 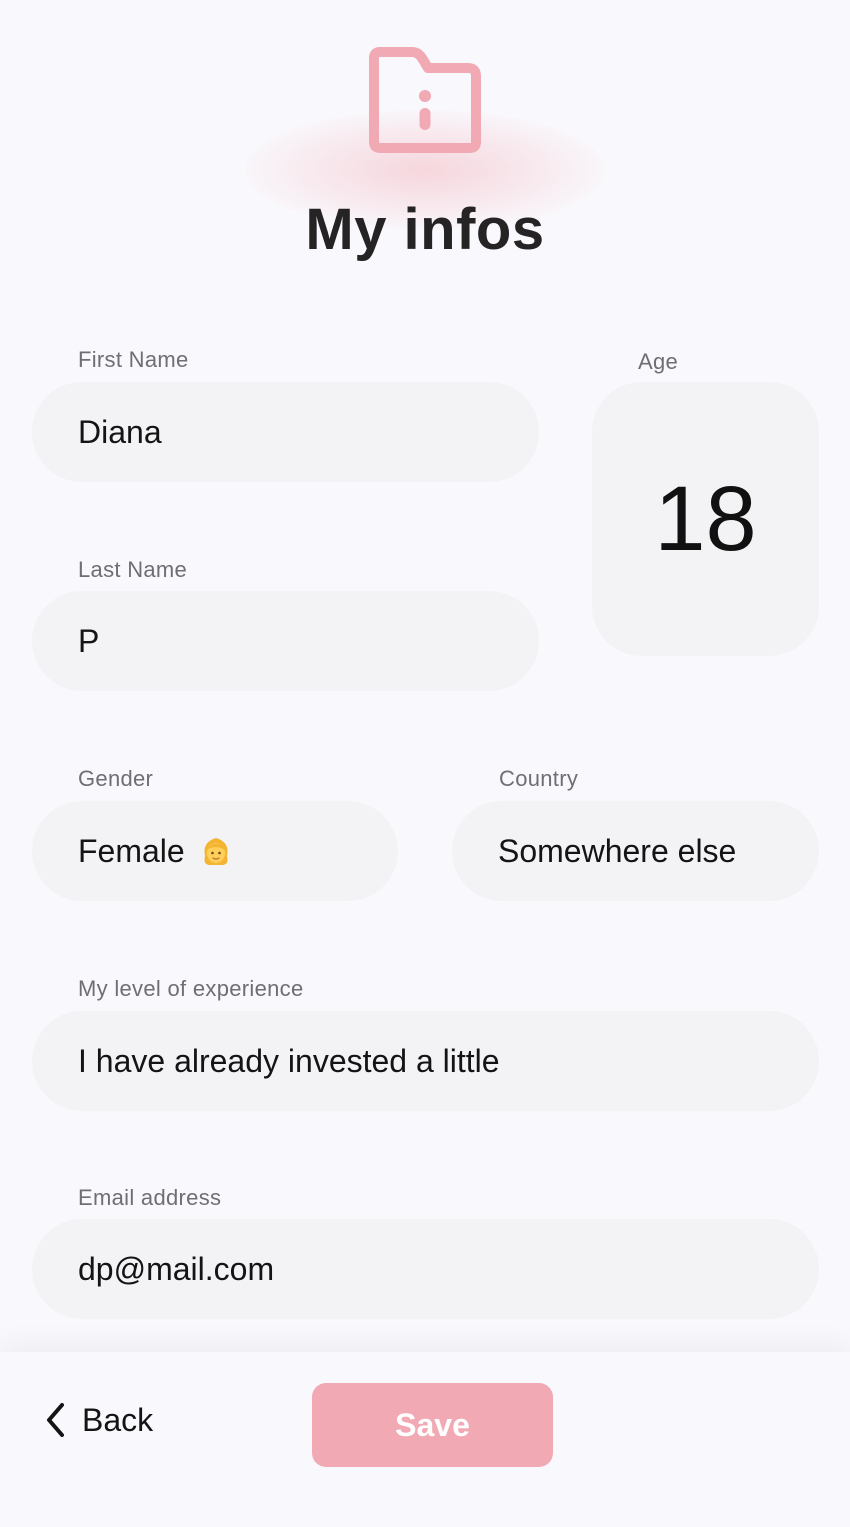 What do you see at coordinates (617, 850) in the screenshot?
I see `country-value: Somewhere else` at bounding box center [617, 850].